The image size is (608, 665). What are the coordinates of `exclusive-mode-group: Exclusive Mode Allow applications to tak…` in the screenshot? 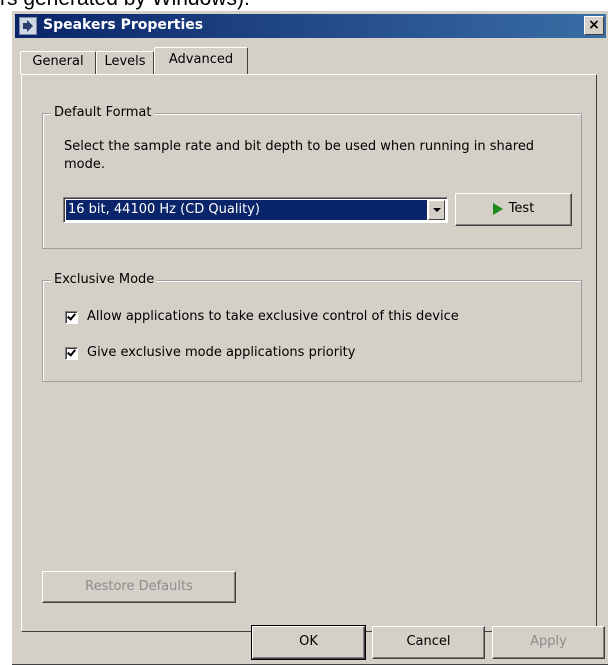 It's located at (312, 327).